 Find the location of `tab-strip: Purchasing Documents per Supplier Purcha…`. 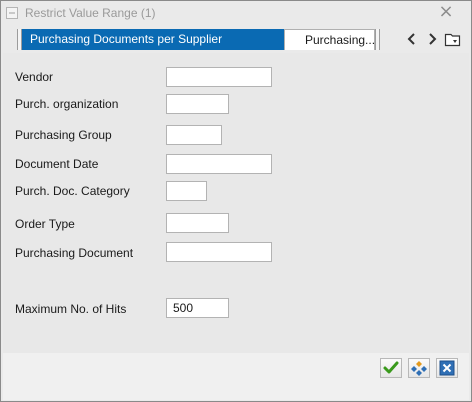

tab-strip: Purchasing Documents per Supplier Purcha… is located at coordinates (236, 39).